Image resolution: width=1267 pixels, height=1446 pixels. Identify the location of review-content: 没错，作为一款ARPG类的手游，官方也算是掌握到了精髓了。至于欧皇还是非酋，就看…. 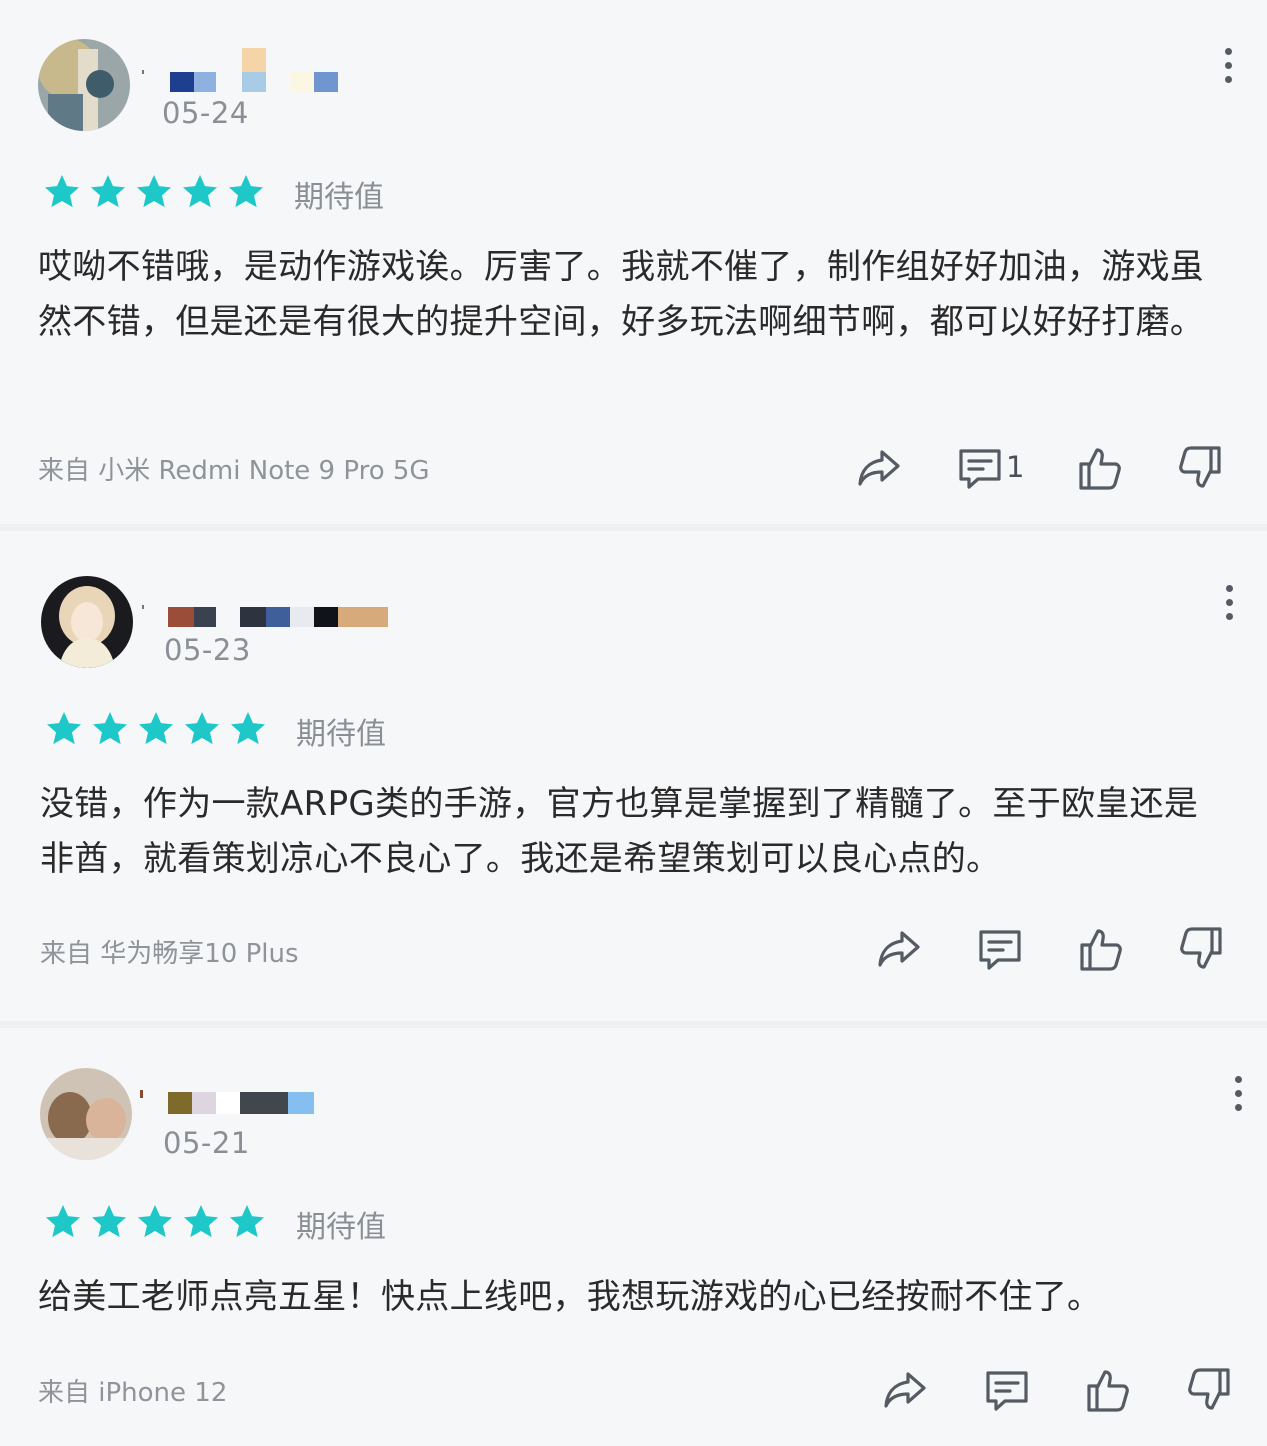
(619, 831).